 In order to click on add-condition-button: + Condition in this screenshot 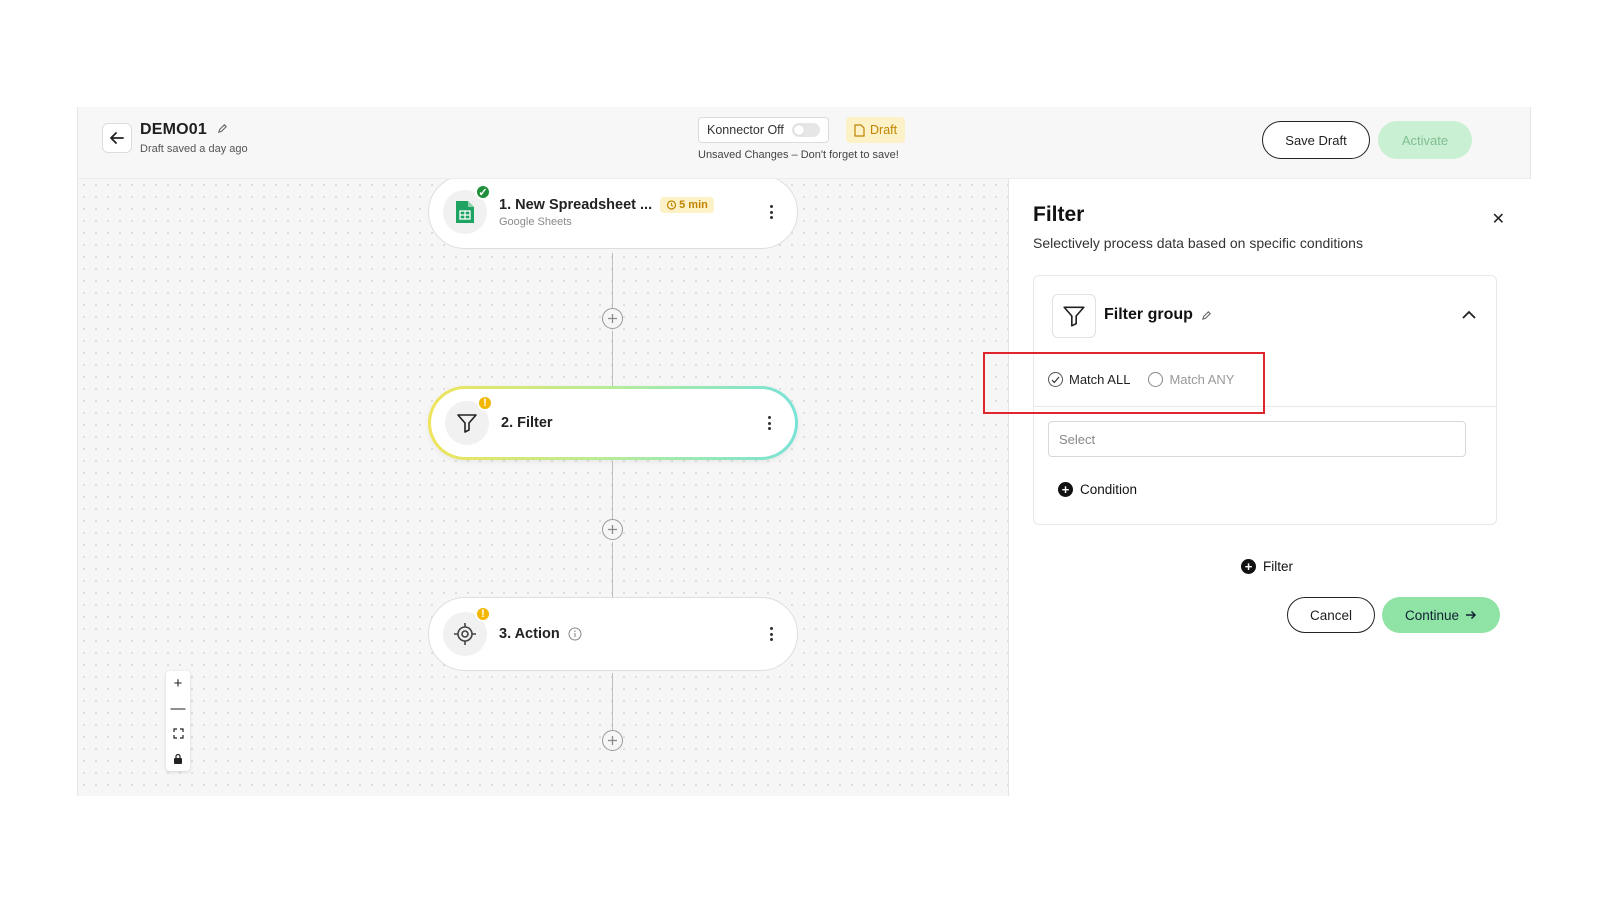, I will do `click(1097, 489)`.